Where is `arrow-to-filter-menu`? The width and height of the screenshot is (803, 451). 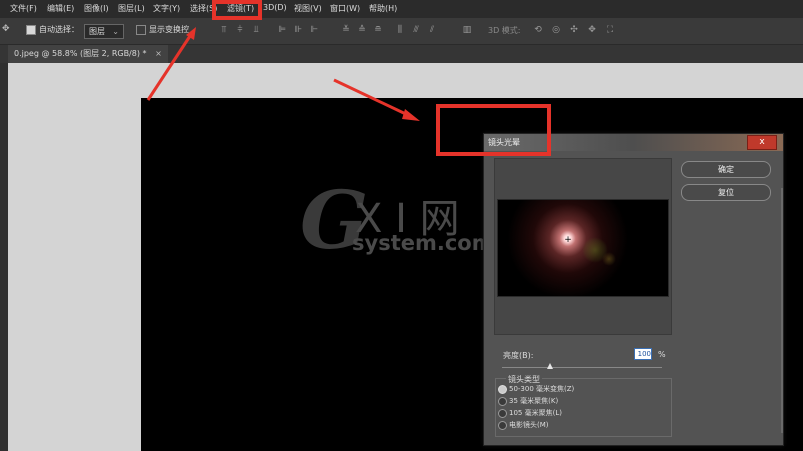
arrow-to-filter-menu is located at coordinates (169, 68).